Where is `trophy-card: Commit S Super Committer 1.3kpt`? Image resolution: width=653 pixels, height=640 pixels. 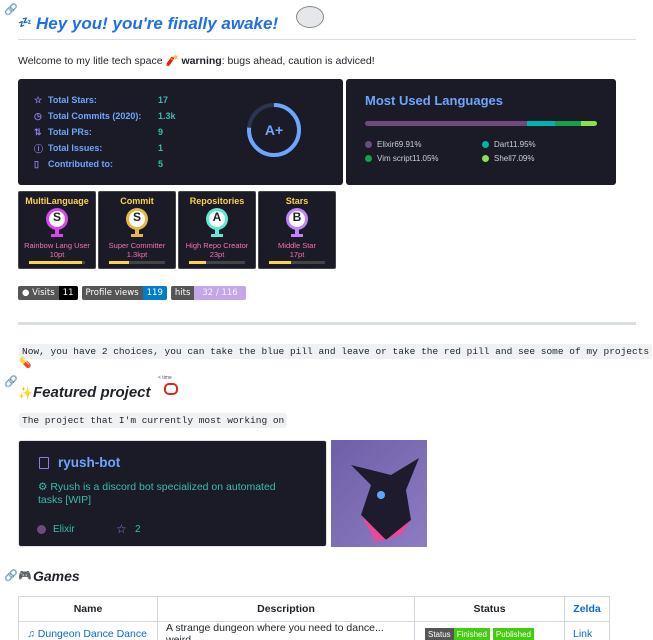
trophy-card: Commit S Super Committer 1.3kpt is located at coordinates (137, 230).